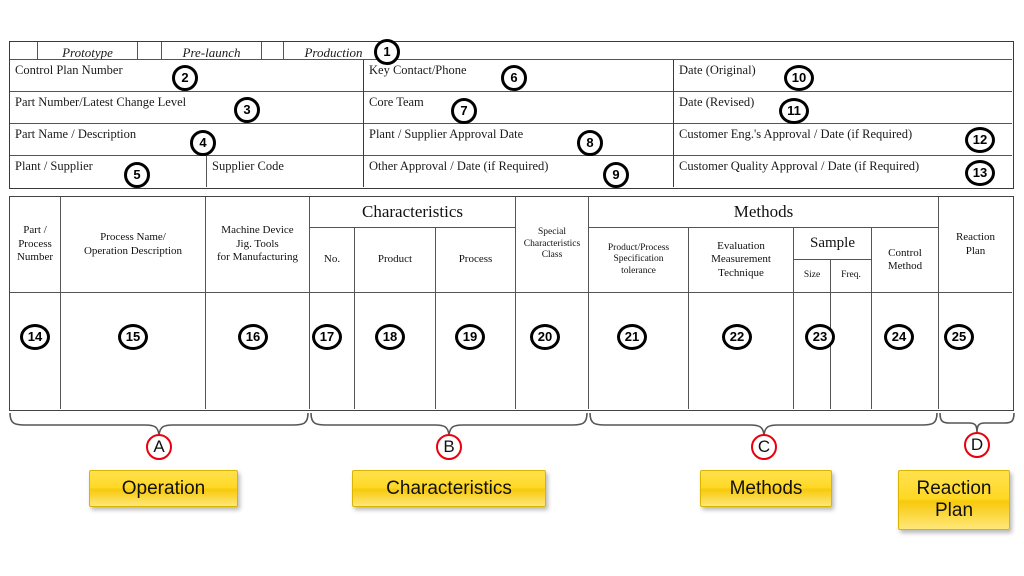 The image size is (1024, 576). What do you see at coordinates (741, 351) in the screenshot?
I see `cell-evaluation-measurement` at bounding box center [741, 351].